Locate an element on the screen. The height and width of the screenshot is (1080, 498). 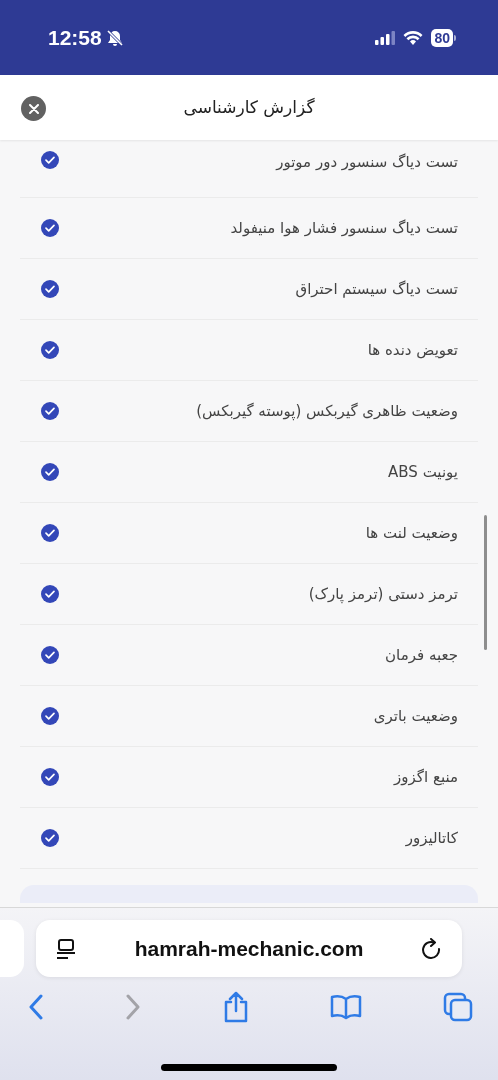
item-label: تست دیاگ سنسور دور موتور is located at coordinates (367, 162).